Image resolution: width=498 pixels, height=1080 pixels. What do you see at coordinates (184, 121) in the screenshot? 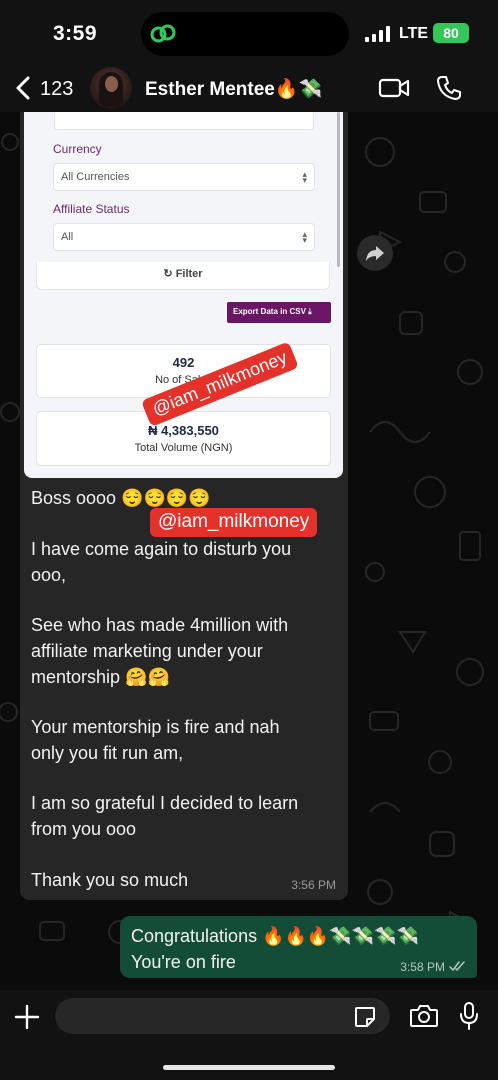
I see `screenshot-input-field` at bounding box center [184, 121].